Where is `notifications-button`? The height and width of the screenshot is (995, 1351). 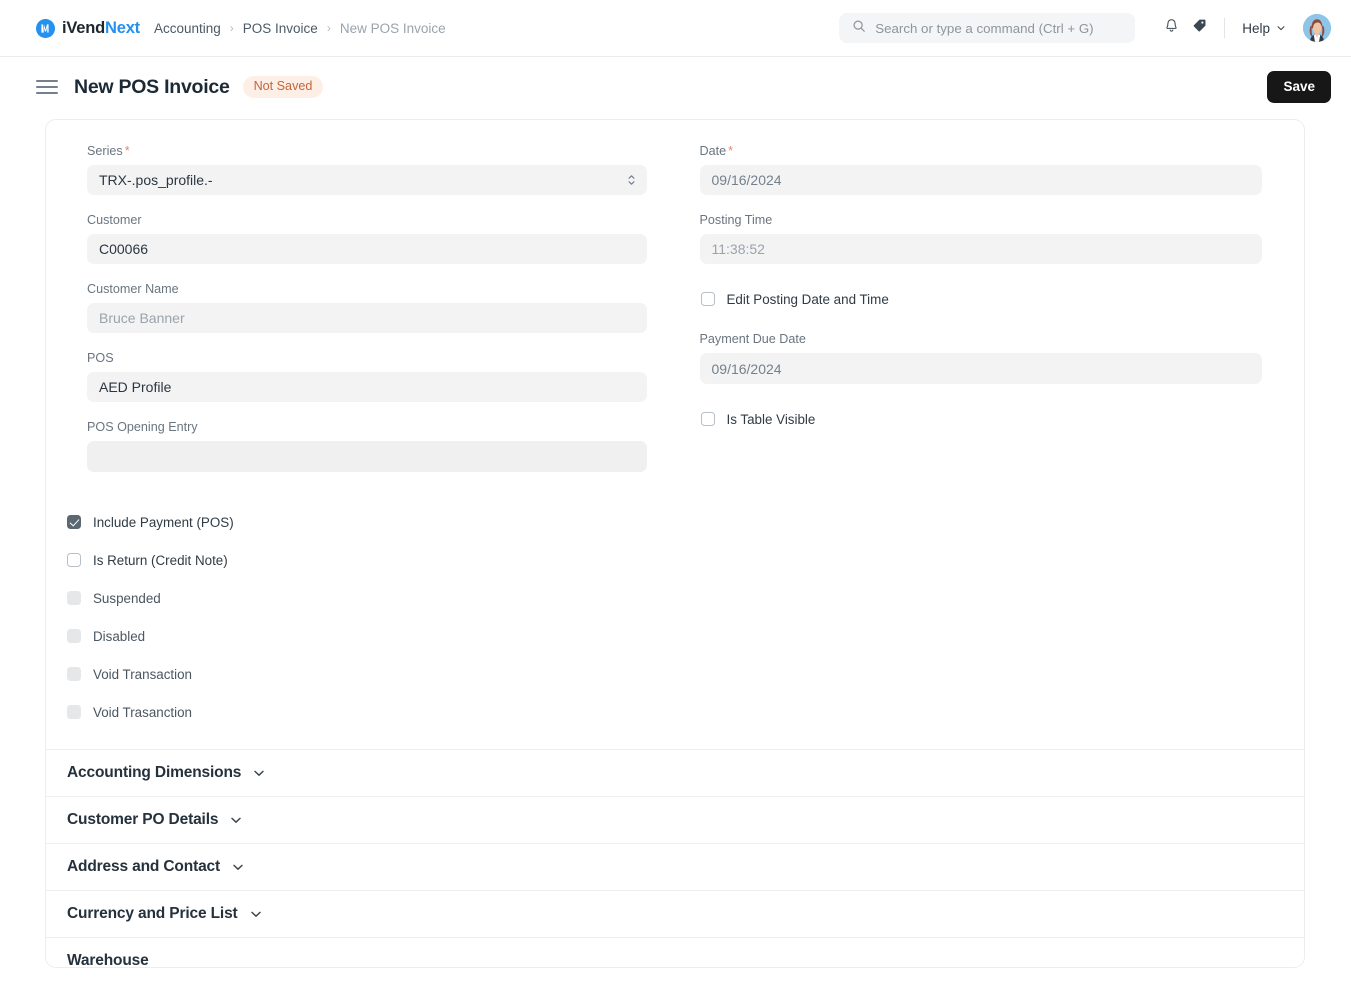
notifications-button is located at coordinates (1171, 28).